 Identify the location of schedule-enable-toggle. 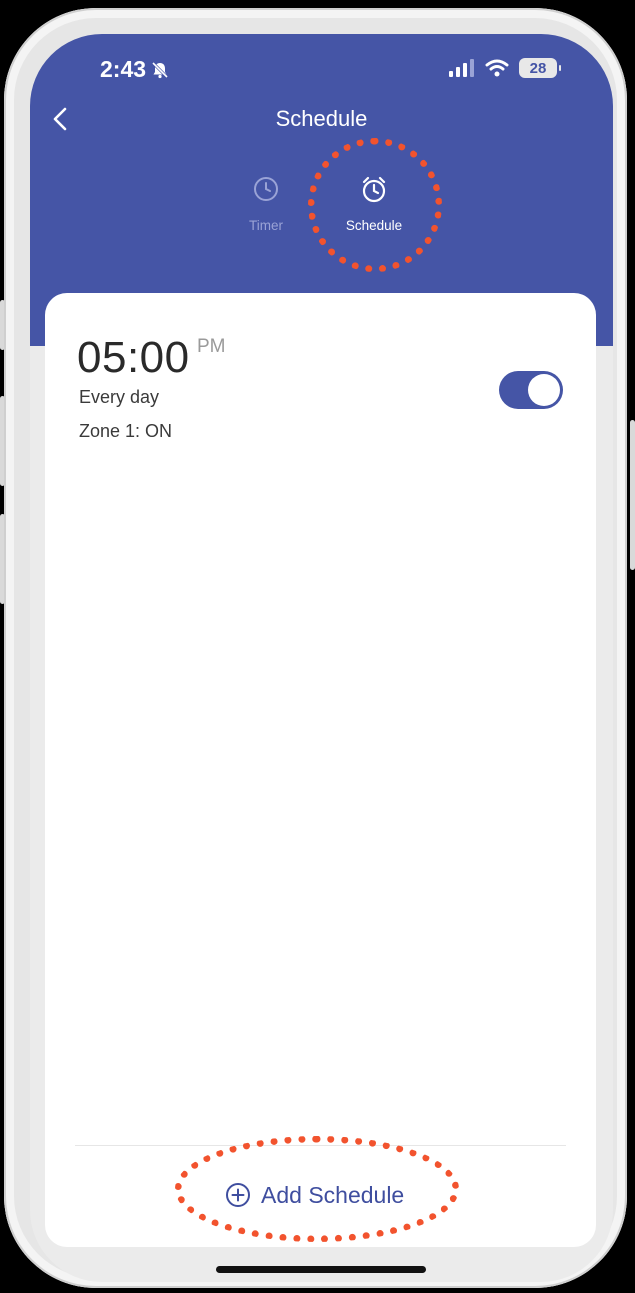
(531, 390).